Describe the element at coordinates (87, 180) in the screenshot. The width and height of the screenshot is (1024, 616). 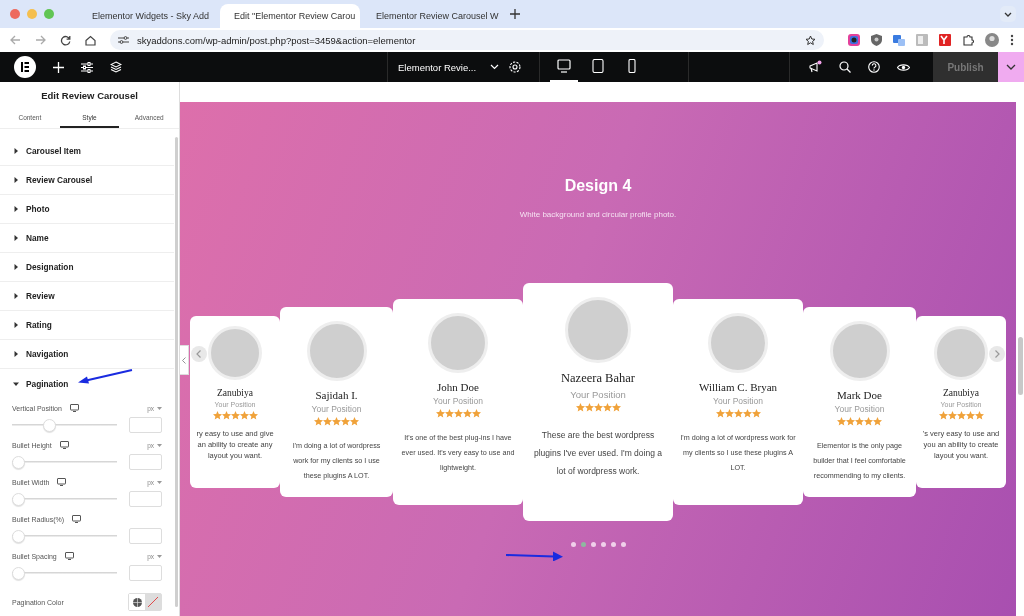
I see `section-header: Review Carousel` at that location.